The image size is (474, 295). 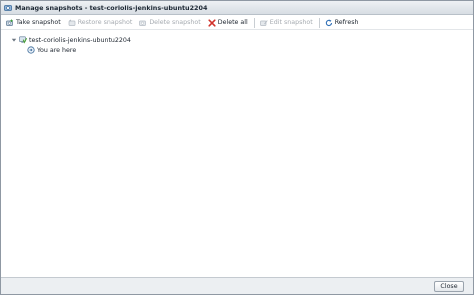 I want to click on delete-snapshot-label: Delete snapshot, so click(x=175, y=22).